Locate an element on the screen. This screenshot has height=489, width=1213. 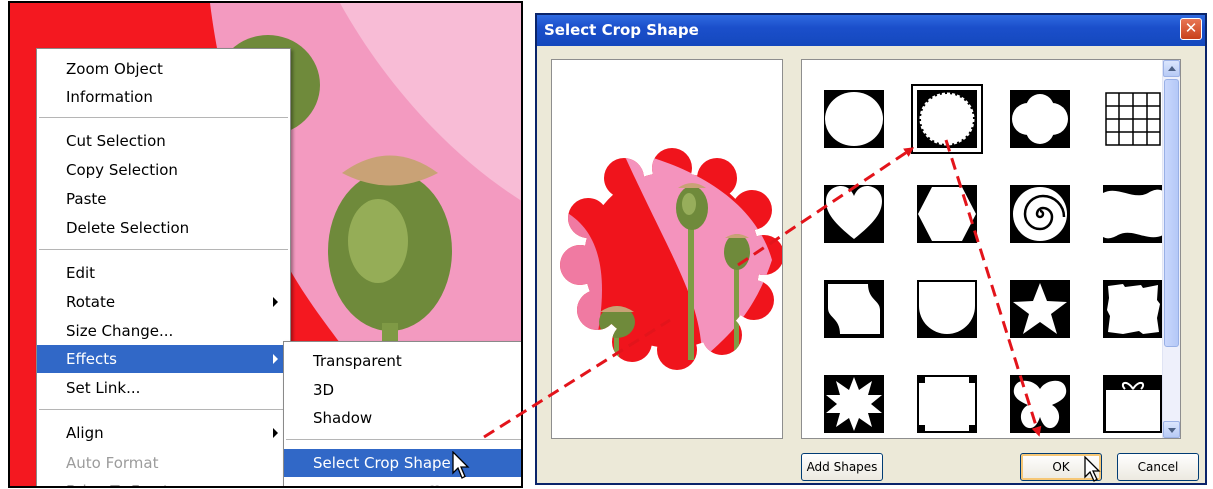
scroll-up-button is located at coordinates (1171, 68).